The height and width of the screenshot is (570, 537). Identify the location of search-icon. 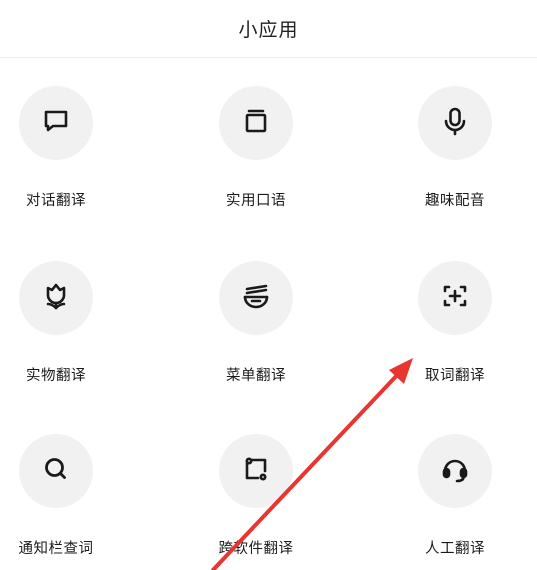
(56, 471).